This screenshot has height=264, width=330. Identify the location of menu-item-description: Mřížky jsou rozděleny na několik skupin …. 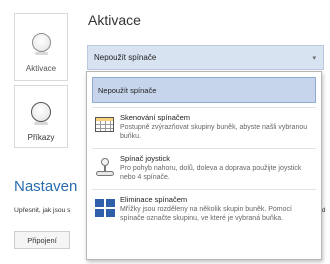
(206, 214).